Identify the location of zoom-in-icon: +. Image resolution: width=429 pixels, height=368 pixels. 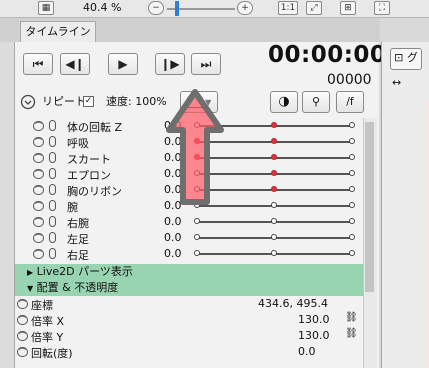
(245, 8).